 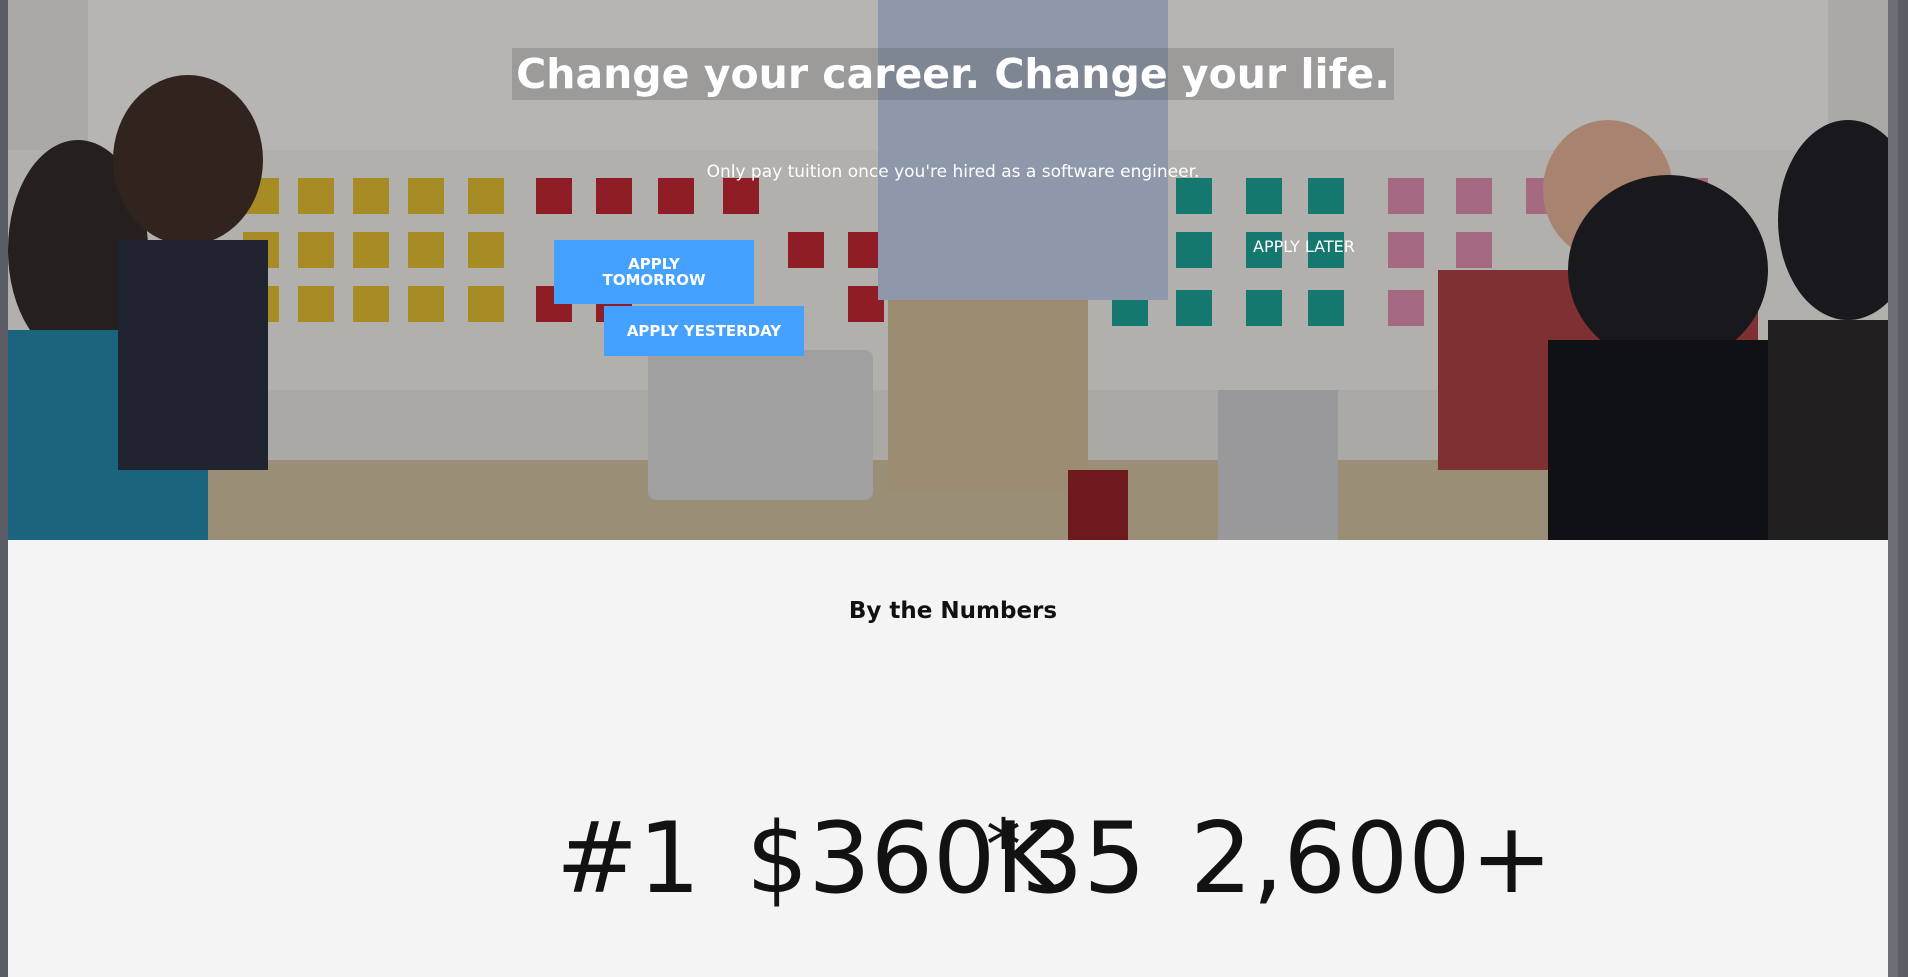 I want to click on apply-yesterday-button: APPLY YESTERDAY, so click(x=704, y=331).